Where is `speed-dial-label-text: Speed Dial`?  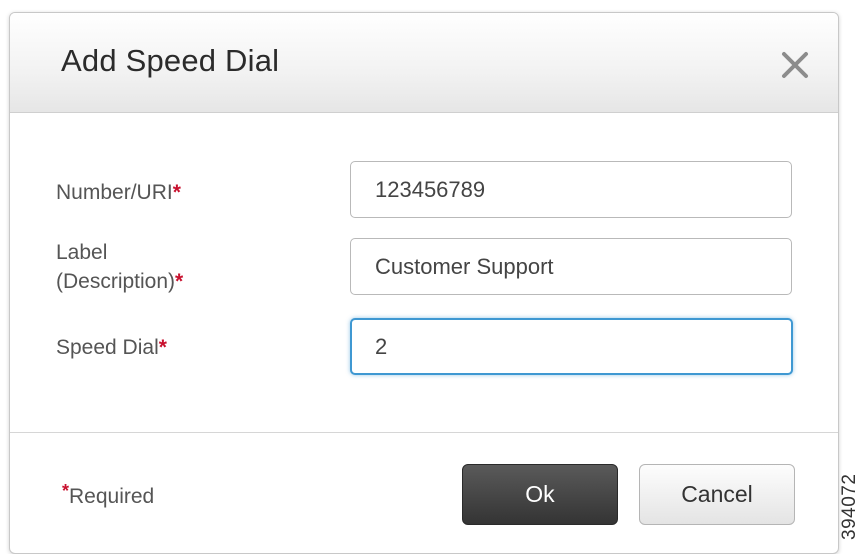
speed-dial-label-text: Speed Dial is located at coordinates (107, 347).